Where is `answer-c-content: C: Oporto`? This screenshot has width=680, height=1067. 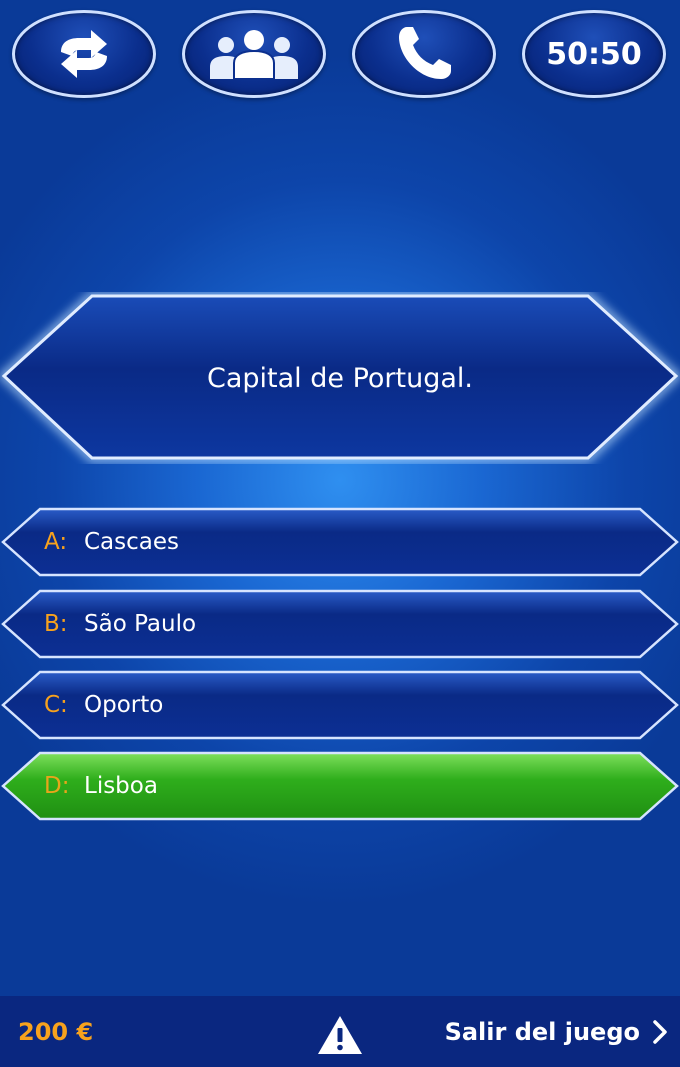
answer-c-content: C: Oporto is located at coordinates (103, 705).